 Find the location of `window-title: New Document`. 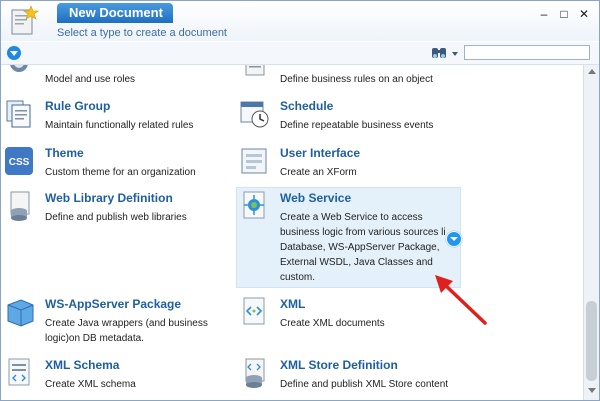

window-title: New Document is located at coordinates (115, 13).